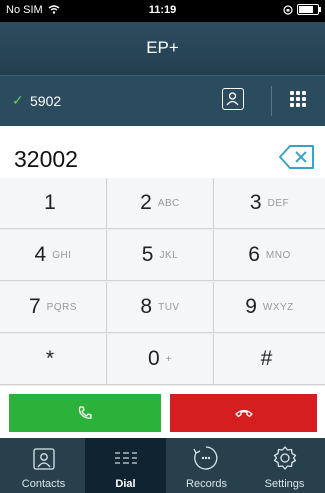 This screenshot has width=325, height=493. I want to click on dialpad-icon, so click(126, 458).